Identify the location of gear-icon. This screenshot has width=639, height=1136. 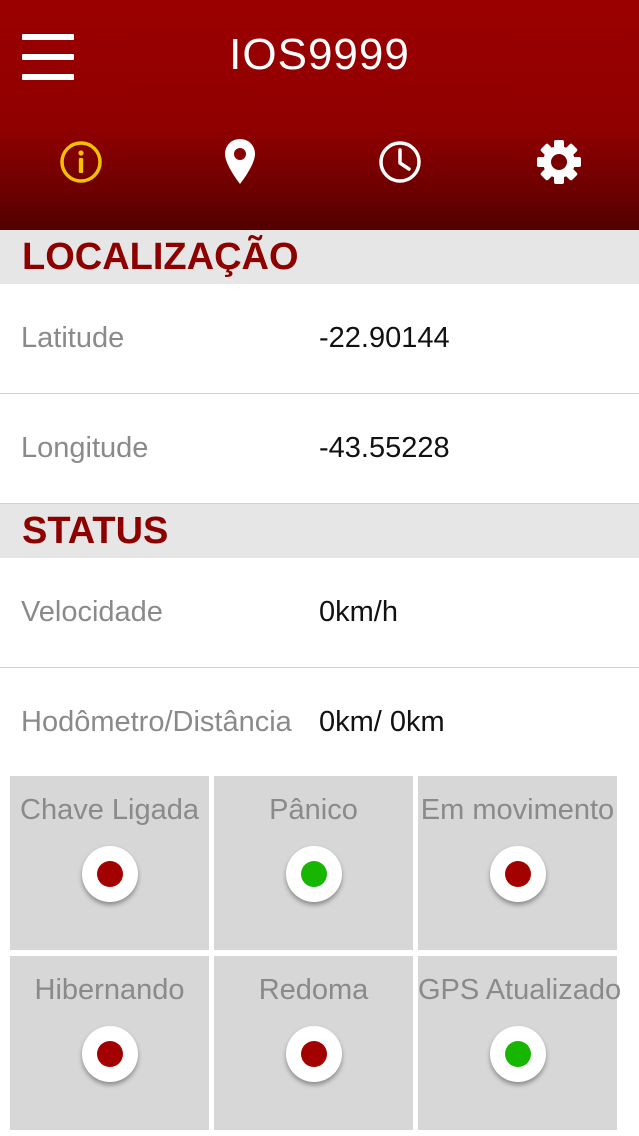
(559, 162).